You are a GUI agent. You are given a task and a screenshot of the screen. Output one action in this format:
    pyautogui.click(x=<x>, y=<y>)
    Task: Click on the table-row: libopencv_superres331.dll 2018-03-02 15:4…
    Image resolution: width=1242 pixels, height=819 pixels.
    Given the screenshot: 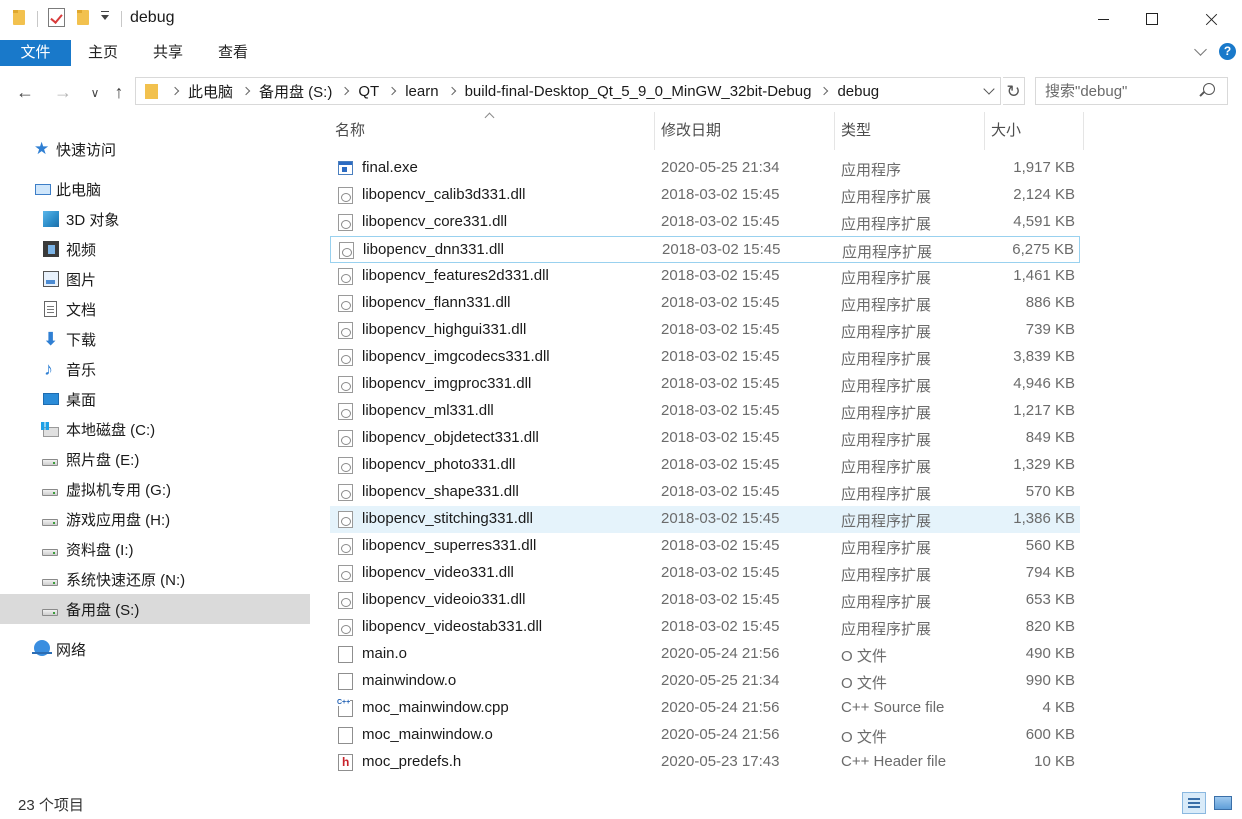 What is the action you would take?
    pyautogui.click(x=705, y=546)
    